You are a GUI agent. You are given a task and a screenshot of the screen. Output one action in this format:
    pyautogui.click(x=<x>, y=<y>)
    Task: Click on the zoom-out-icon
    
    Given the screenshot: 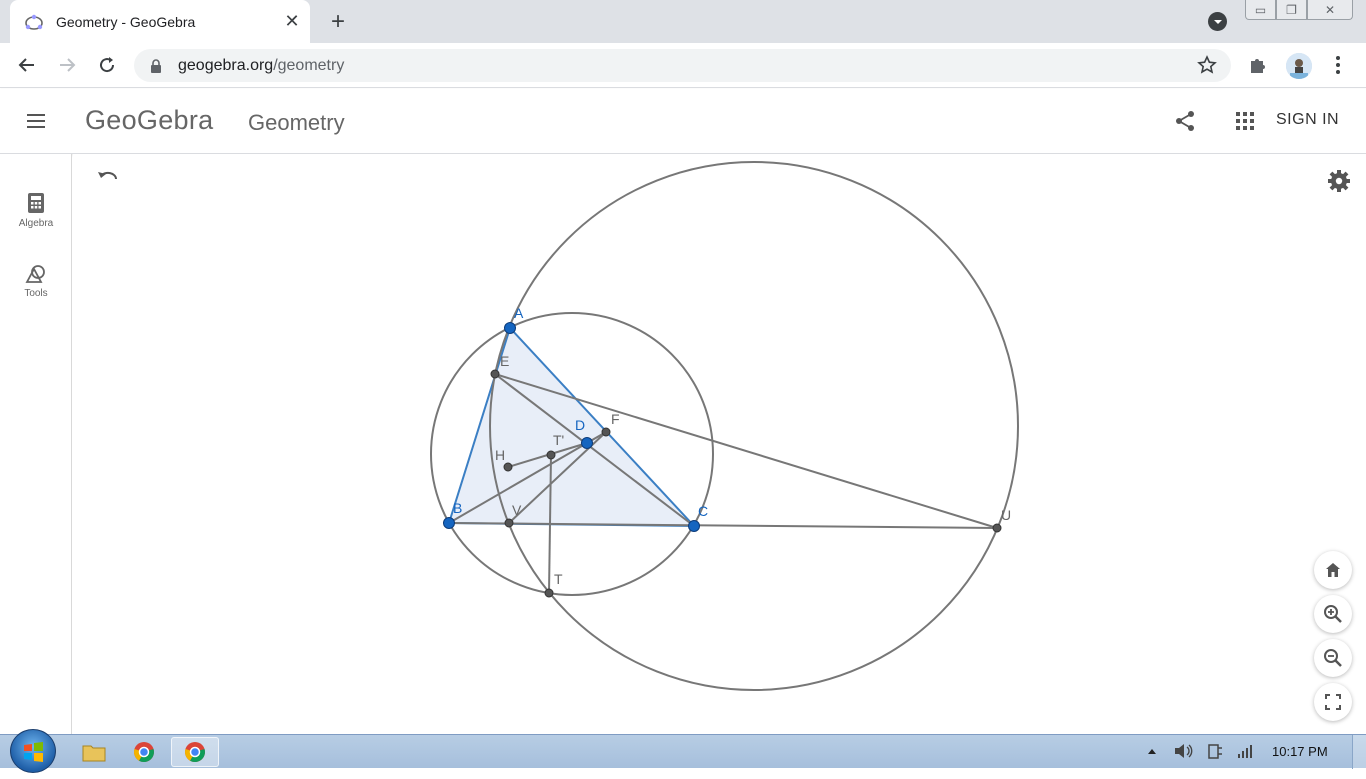 What is the action you would take?
    pyautogui.click(x=1333, y=658)
    